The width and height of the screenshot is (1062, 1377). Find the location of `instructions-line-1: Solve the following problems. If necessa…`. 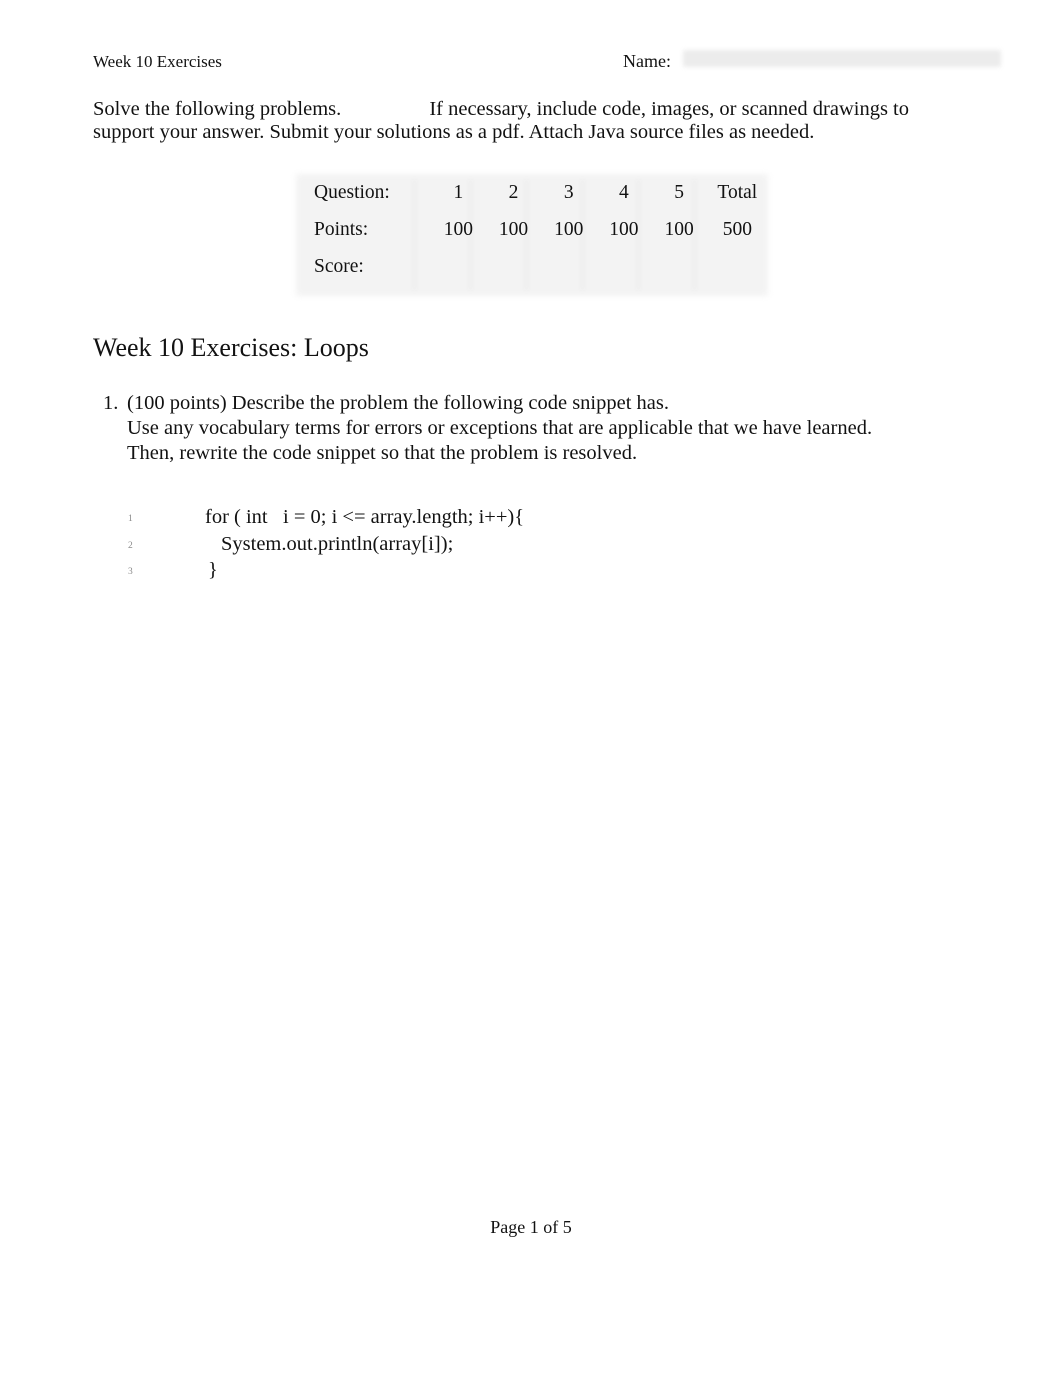

instructions-line-1: Solve the following problems. If necessa… is located at coordinates (501, 109).